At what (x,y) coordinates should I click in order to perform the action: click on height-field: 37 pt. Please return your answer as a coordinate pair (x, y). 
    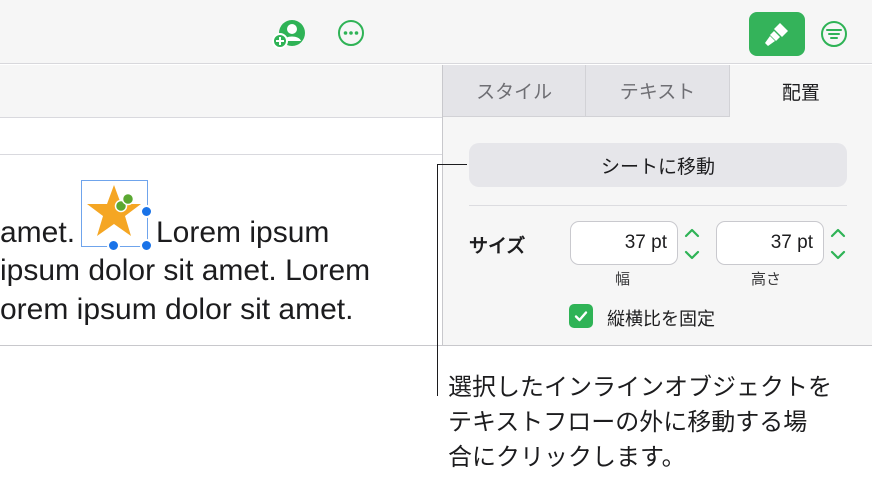
    Looking at the image, I should click on (770, 243).